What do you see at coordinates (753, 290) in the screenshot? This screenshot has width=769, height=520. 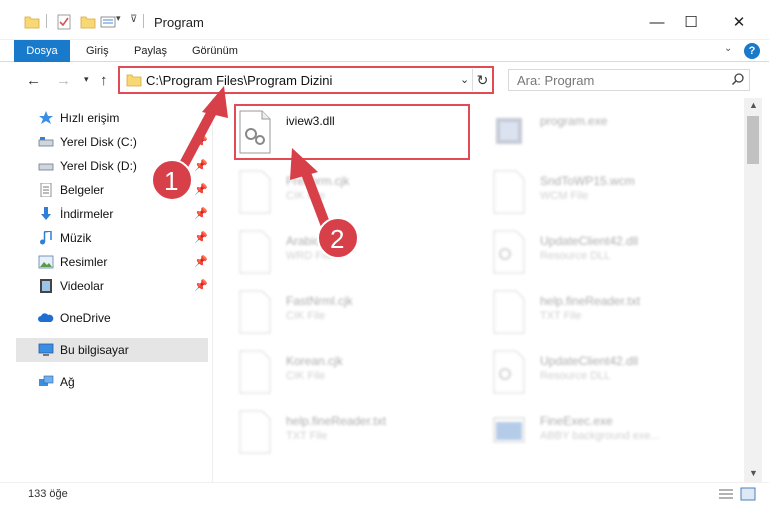 I see `vertical-scrollbar: ▲ ▼` at bounding box center [753, 290].